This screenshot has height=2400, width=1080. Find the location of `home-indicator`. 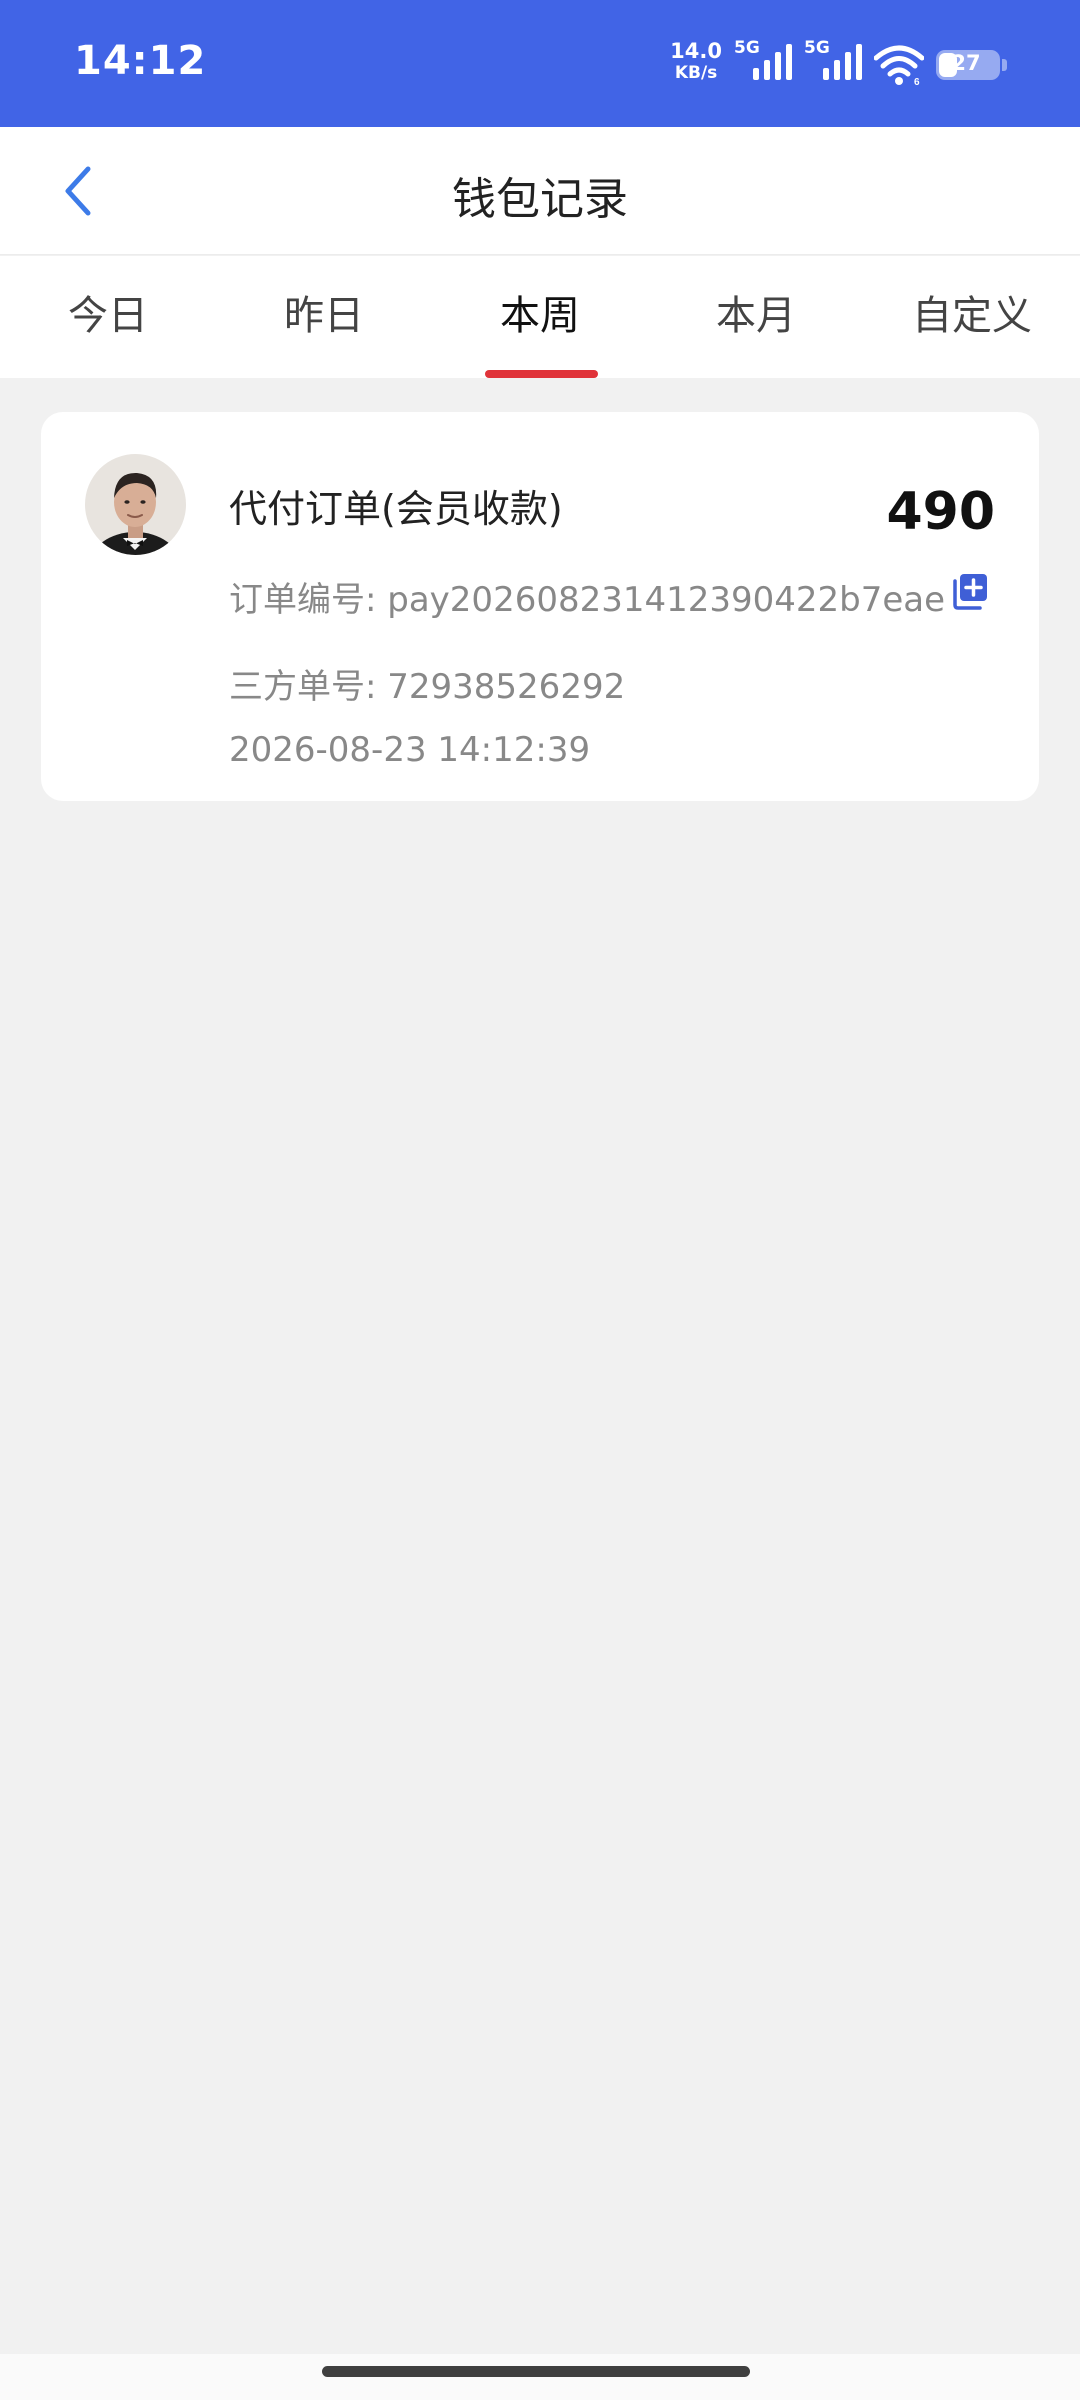

home-indicator is located at coordinates (536, 2371).